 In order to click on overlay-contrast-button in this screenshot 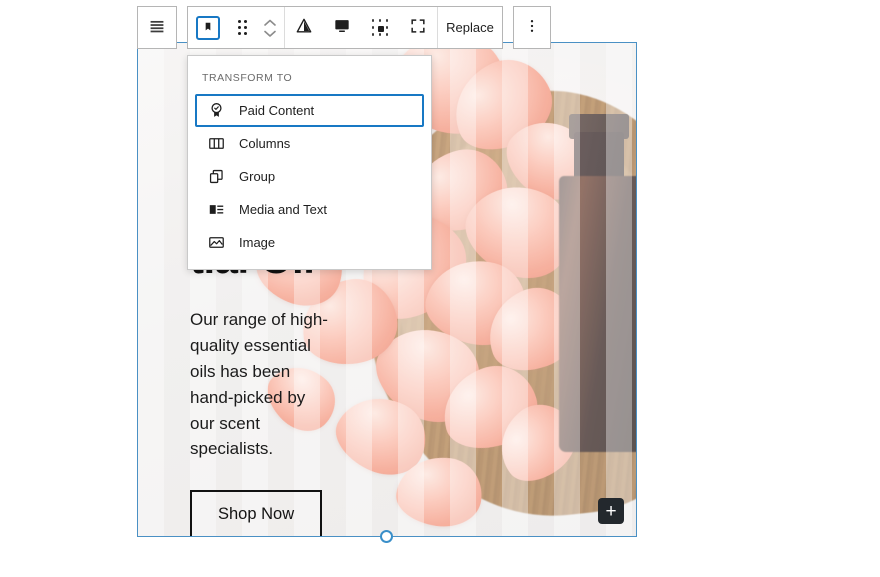, I will do `click(304, 27)`.